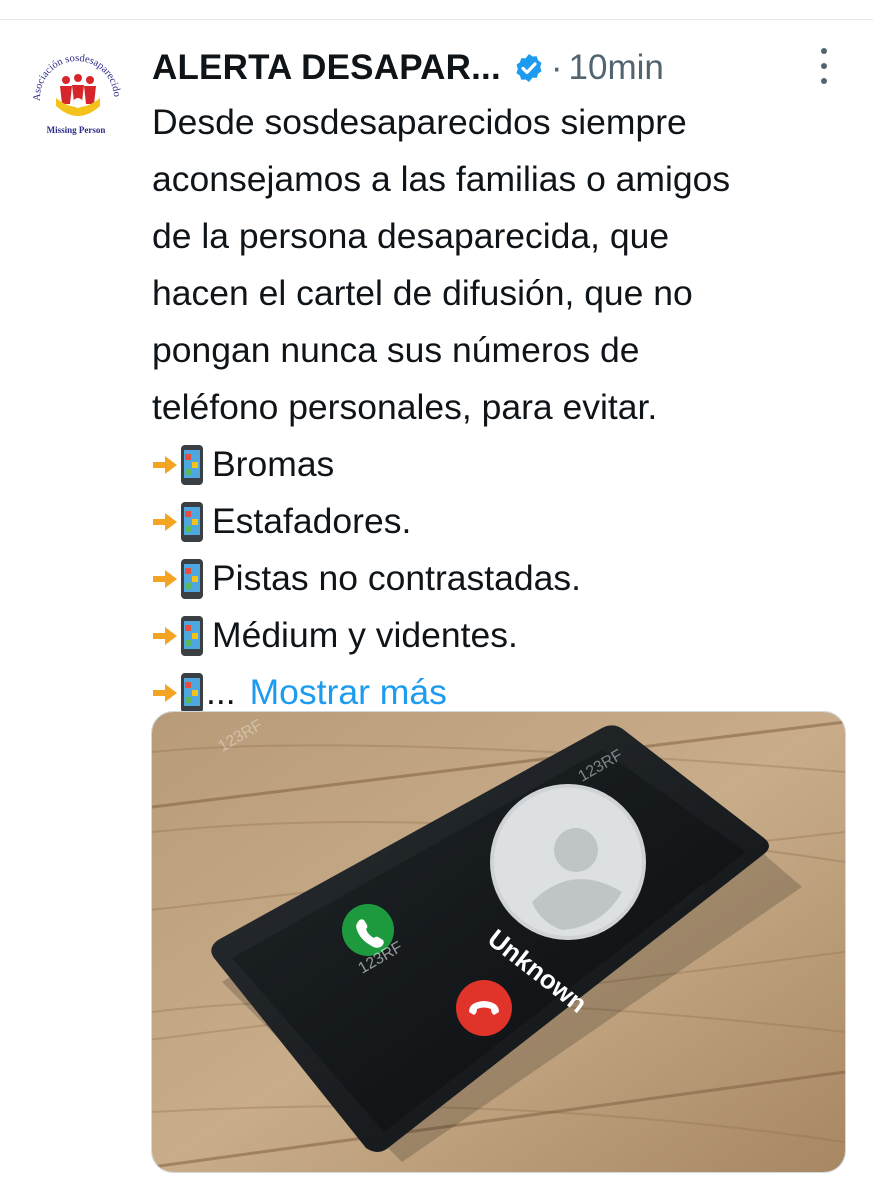  Describe the element at coordinates (422, 293) in the screenshot. I see `text-line: hacen el cartel de difusión, que no` at that location.